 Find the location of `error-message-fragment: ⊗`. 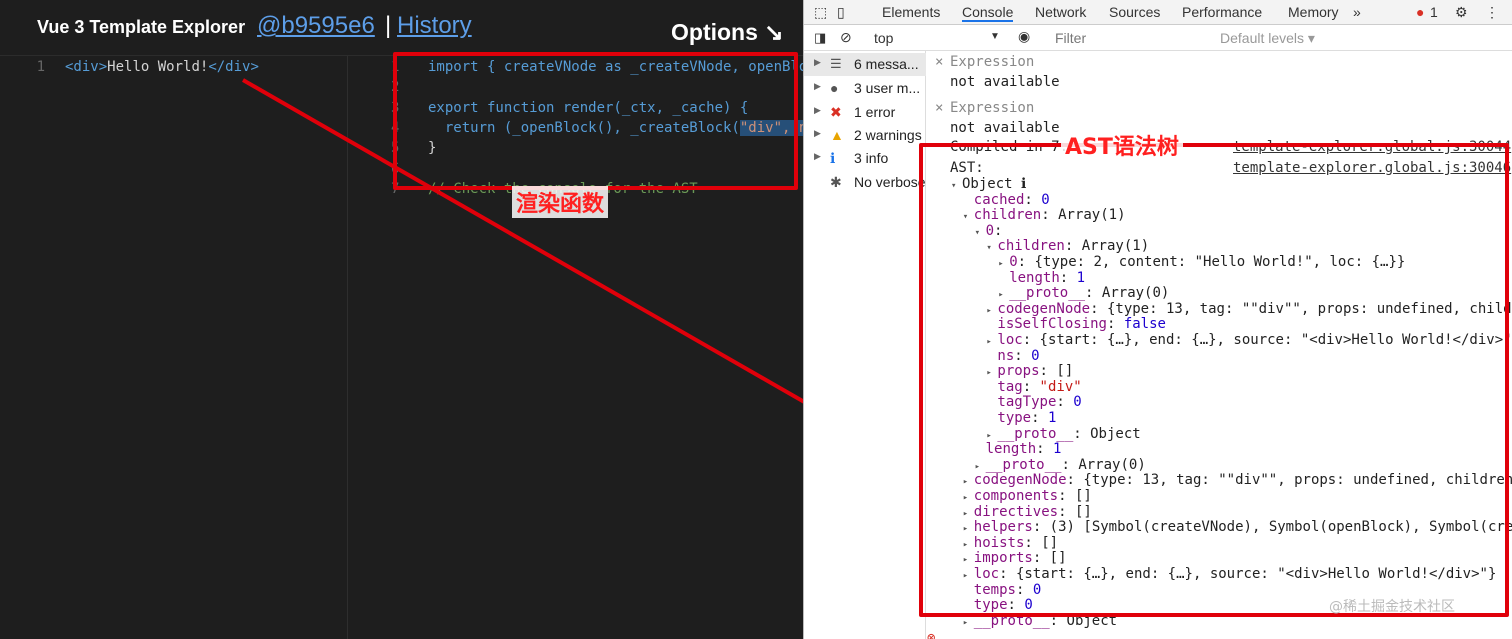

error-message-fragment: ⊗ is located at coordinates (931, 634).